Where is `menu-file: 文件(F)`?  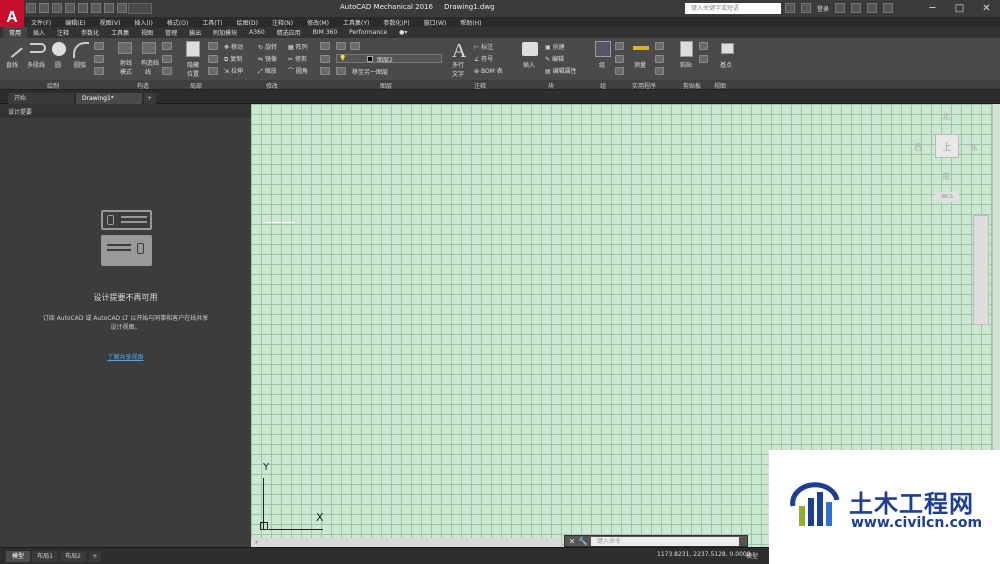 menu-file: 文件(F) is located at coordinates (41, 22).